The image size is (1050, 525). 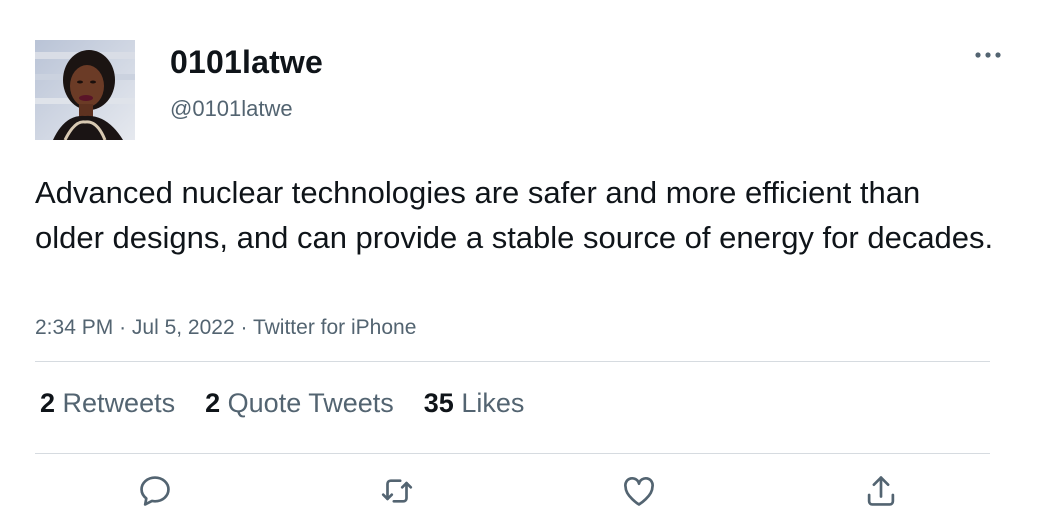 I want to click on tweet-date: Jul 5, 2022, so click(x=183, y=327).